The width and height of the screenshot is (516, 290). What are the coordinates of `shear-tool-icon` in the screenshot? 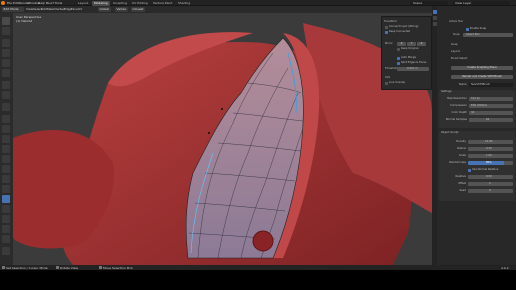 It's located at (6, 209).